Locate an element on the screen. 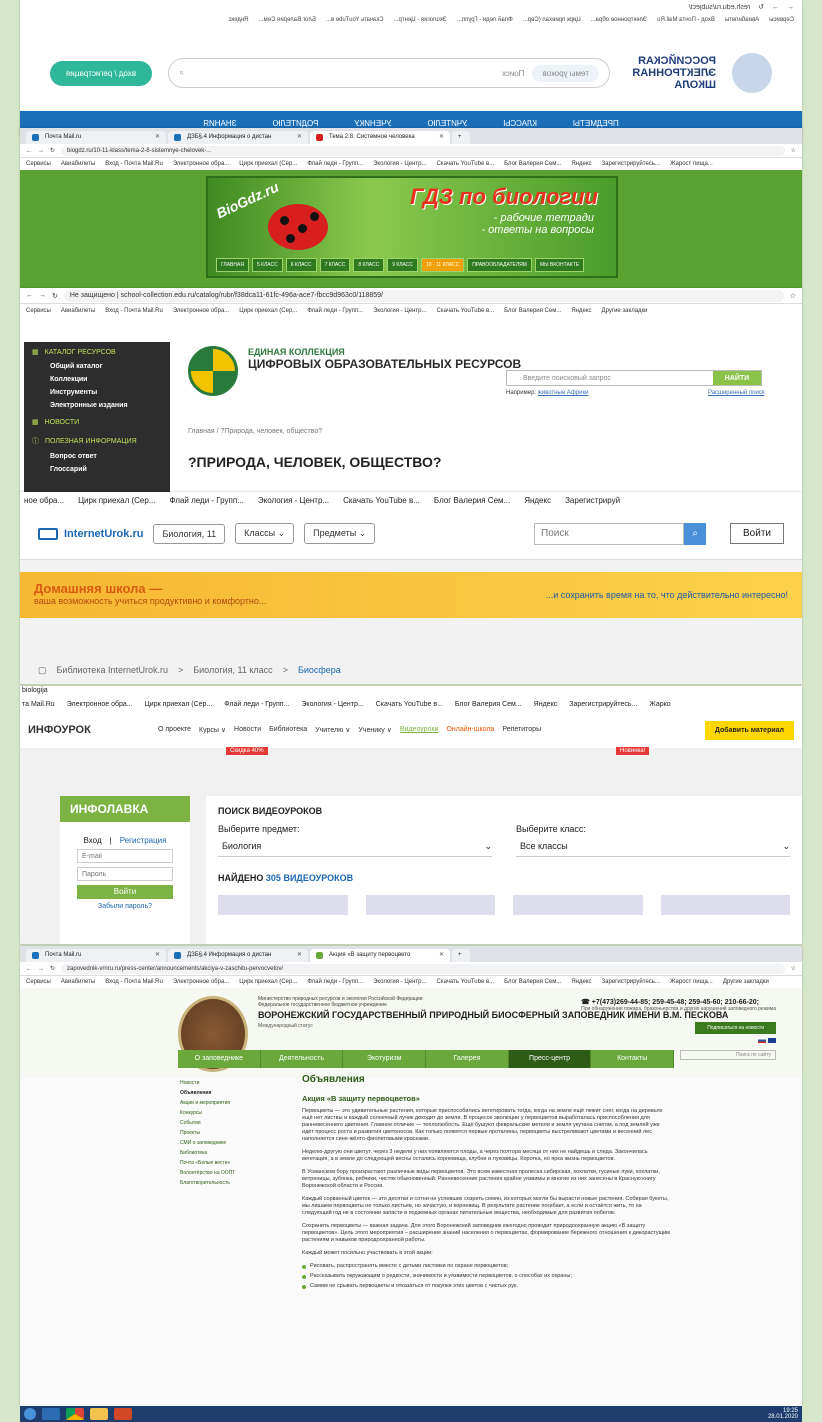  bookmark: Зарегистрируй is located at coordinates (592, 500).